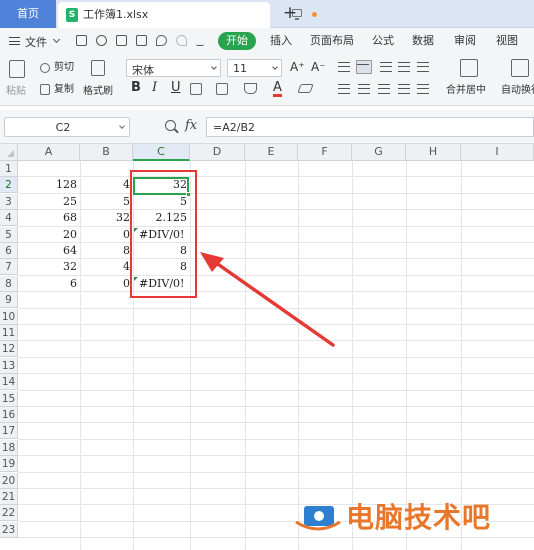 The image size is (534, 550). What do you see at coordinates (433, 152) in the screenshot?
I see `column-header-h: H` at bounding box center [433, 152].